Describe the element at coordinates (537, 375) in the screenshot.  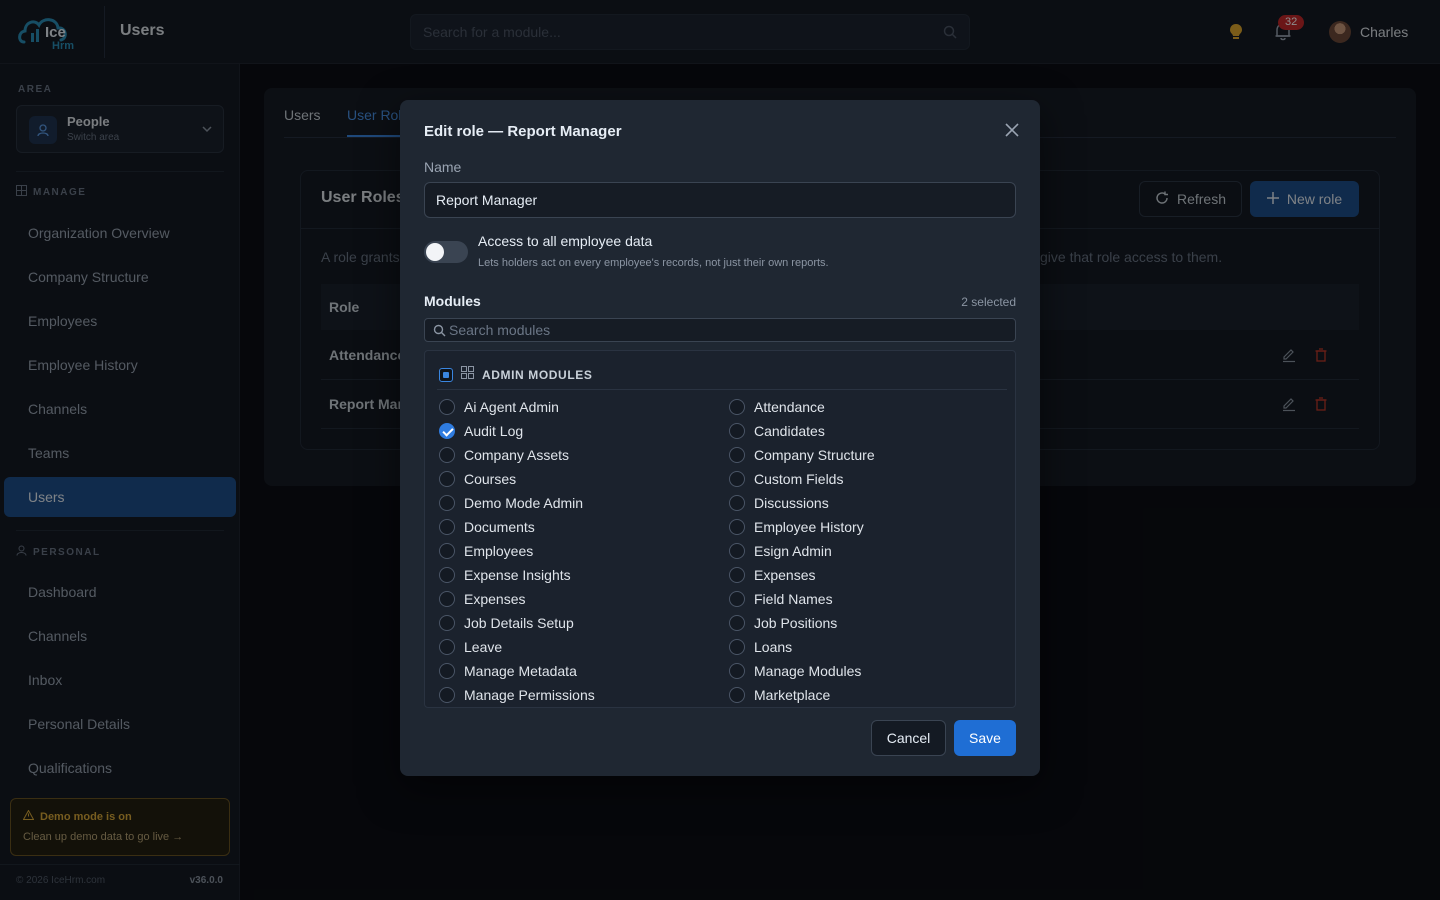
I see `group-label: ADMIN MODULES` at that location.